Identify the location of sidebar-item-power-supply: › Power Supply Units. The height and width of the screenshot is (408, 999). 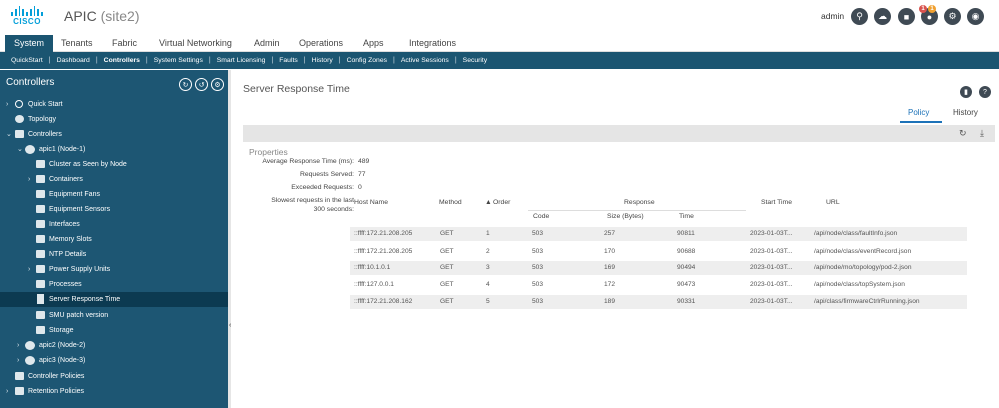
(114, 269).